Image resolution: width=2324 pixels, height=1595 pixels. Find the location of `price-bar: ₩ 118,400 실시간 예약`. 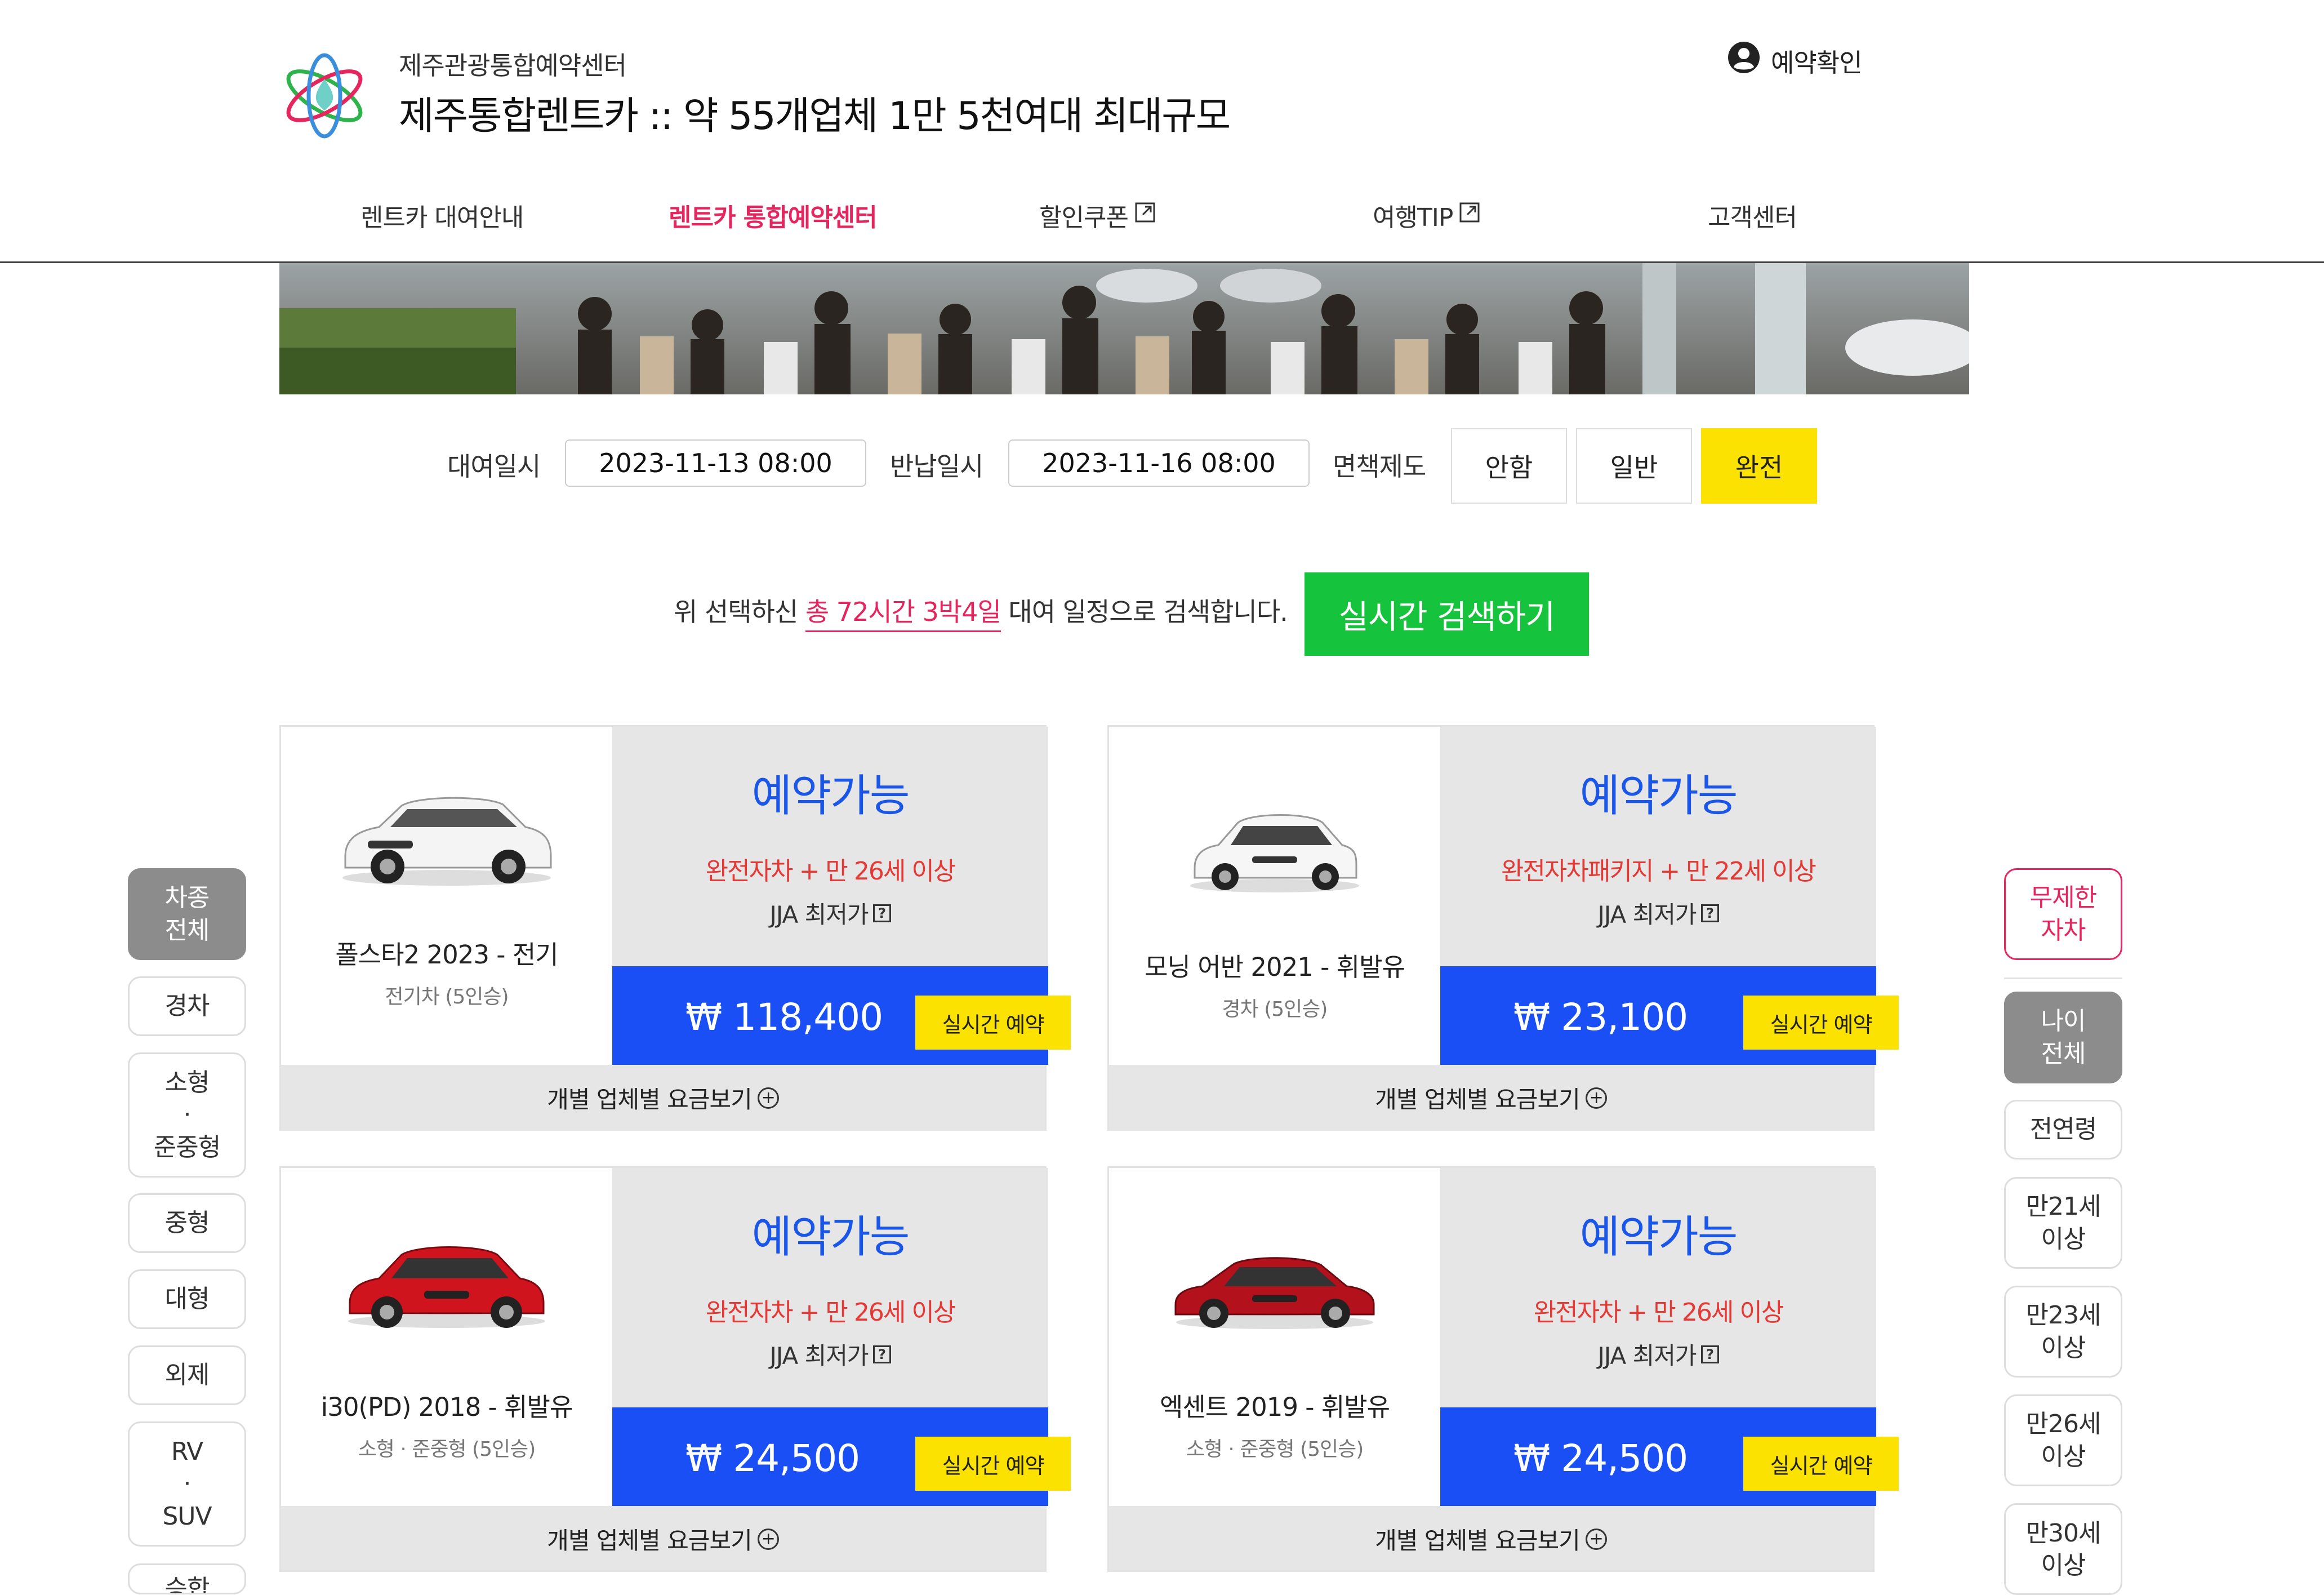

price-bar: ₩ 118,400 실시간 예약 is located at coordinates (842, 1015).